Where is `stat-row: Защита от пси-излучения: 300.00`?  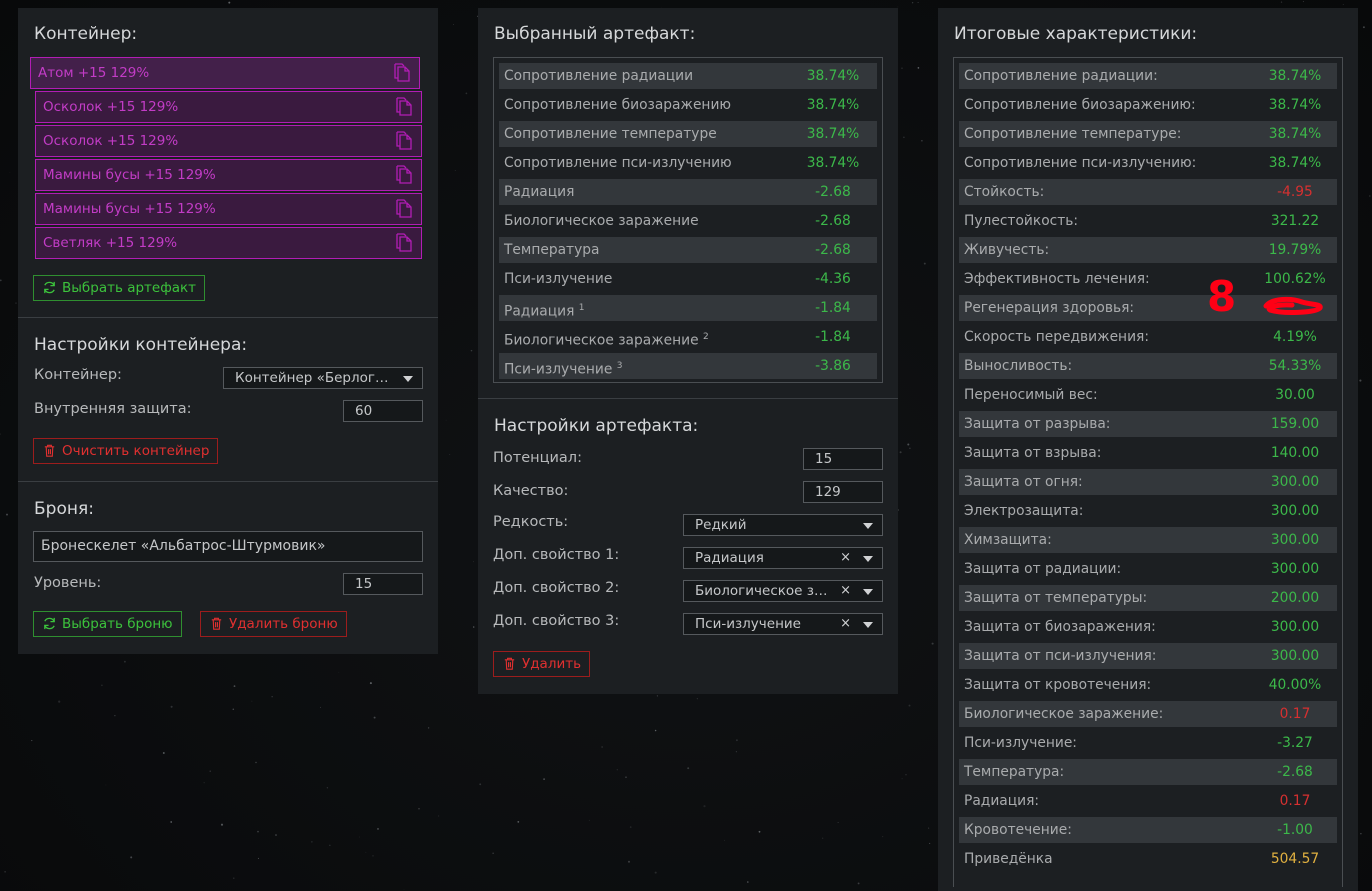 stat-row: Защита от пси-излучения: 300.00 is located at coordinates (1148, 656).